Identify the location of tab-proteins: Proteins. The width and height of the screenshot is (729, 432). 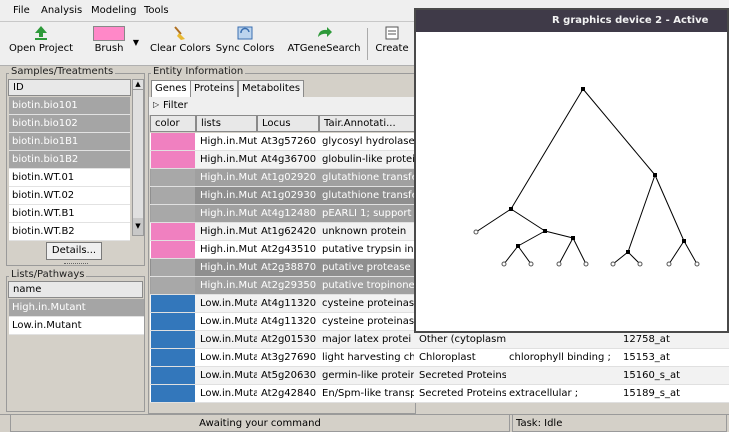
(214, 88).